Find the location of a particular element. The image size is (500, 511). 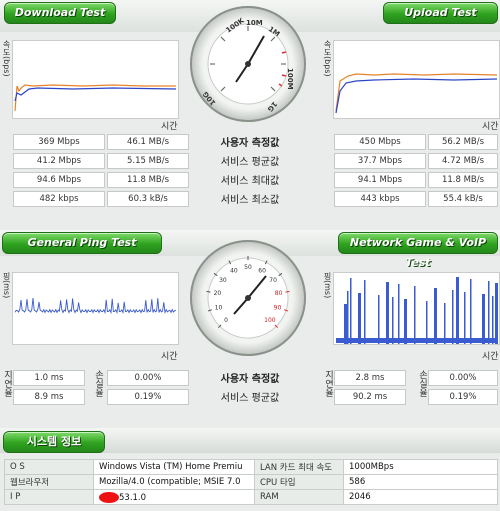

ram-value: 2046 is located at coordinates (420, 497).